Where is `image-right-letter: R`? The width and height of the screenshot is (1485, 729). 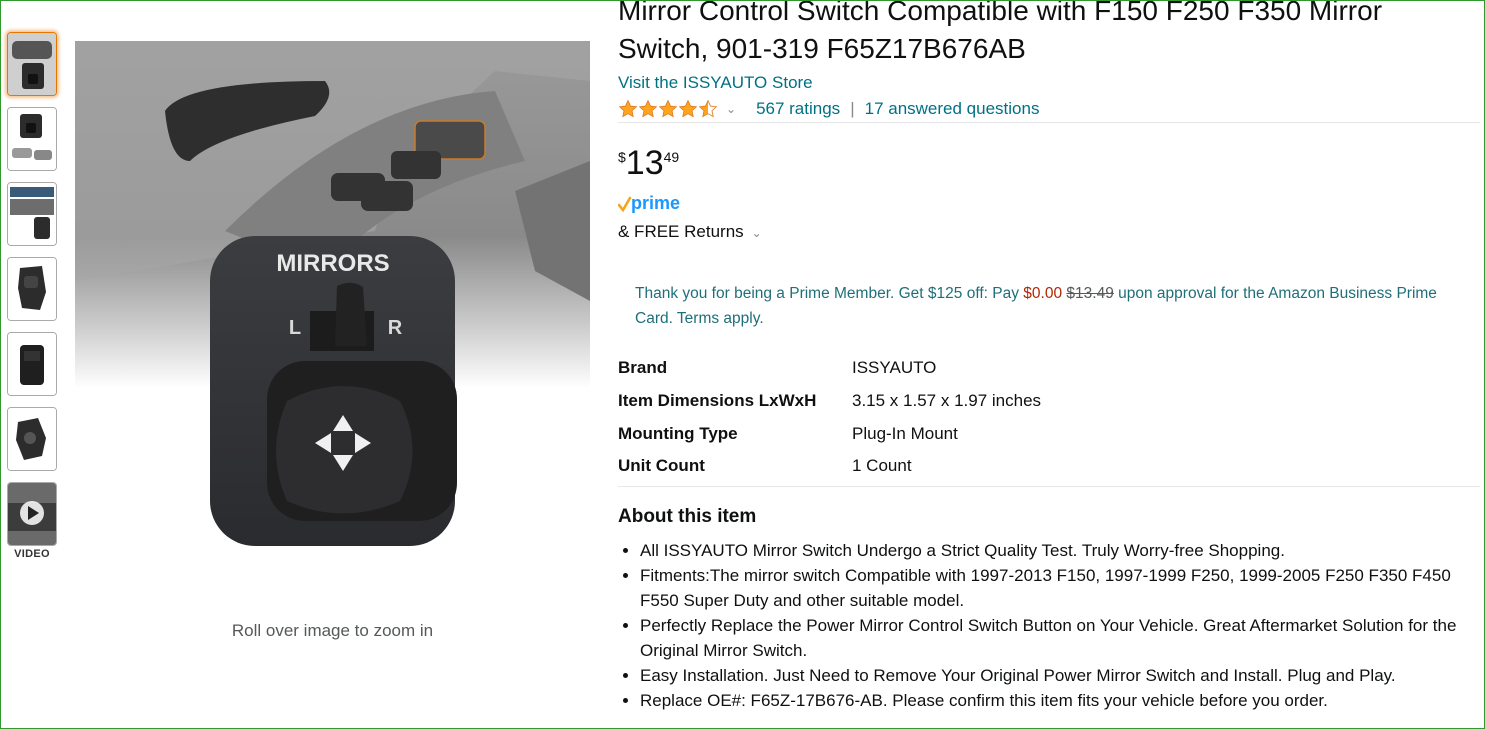
image-right-letter: R is located at coordinates (395, 328).